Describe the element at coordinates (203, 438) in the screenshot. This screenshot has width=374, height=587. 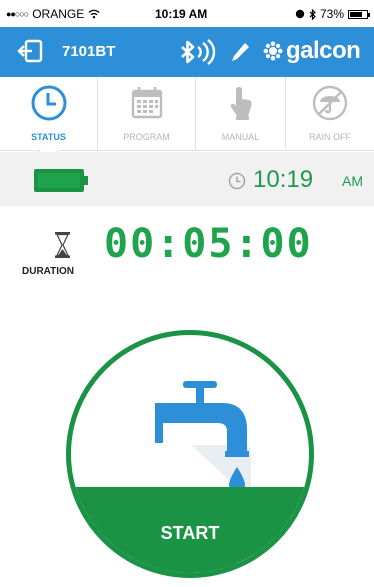
I see `water-tap-icon` at that location.